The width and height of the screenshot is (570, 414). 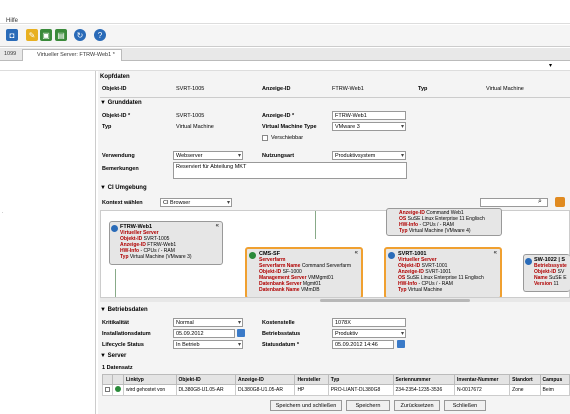 What do you see at coordinates (560, 202) in the screenshot?
I see `ci-tool-icon` at bounding box center [560, 202].